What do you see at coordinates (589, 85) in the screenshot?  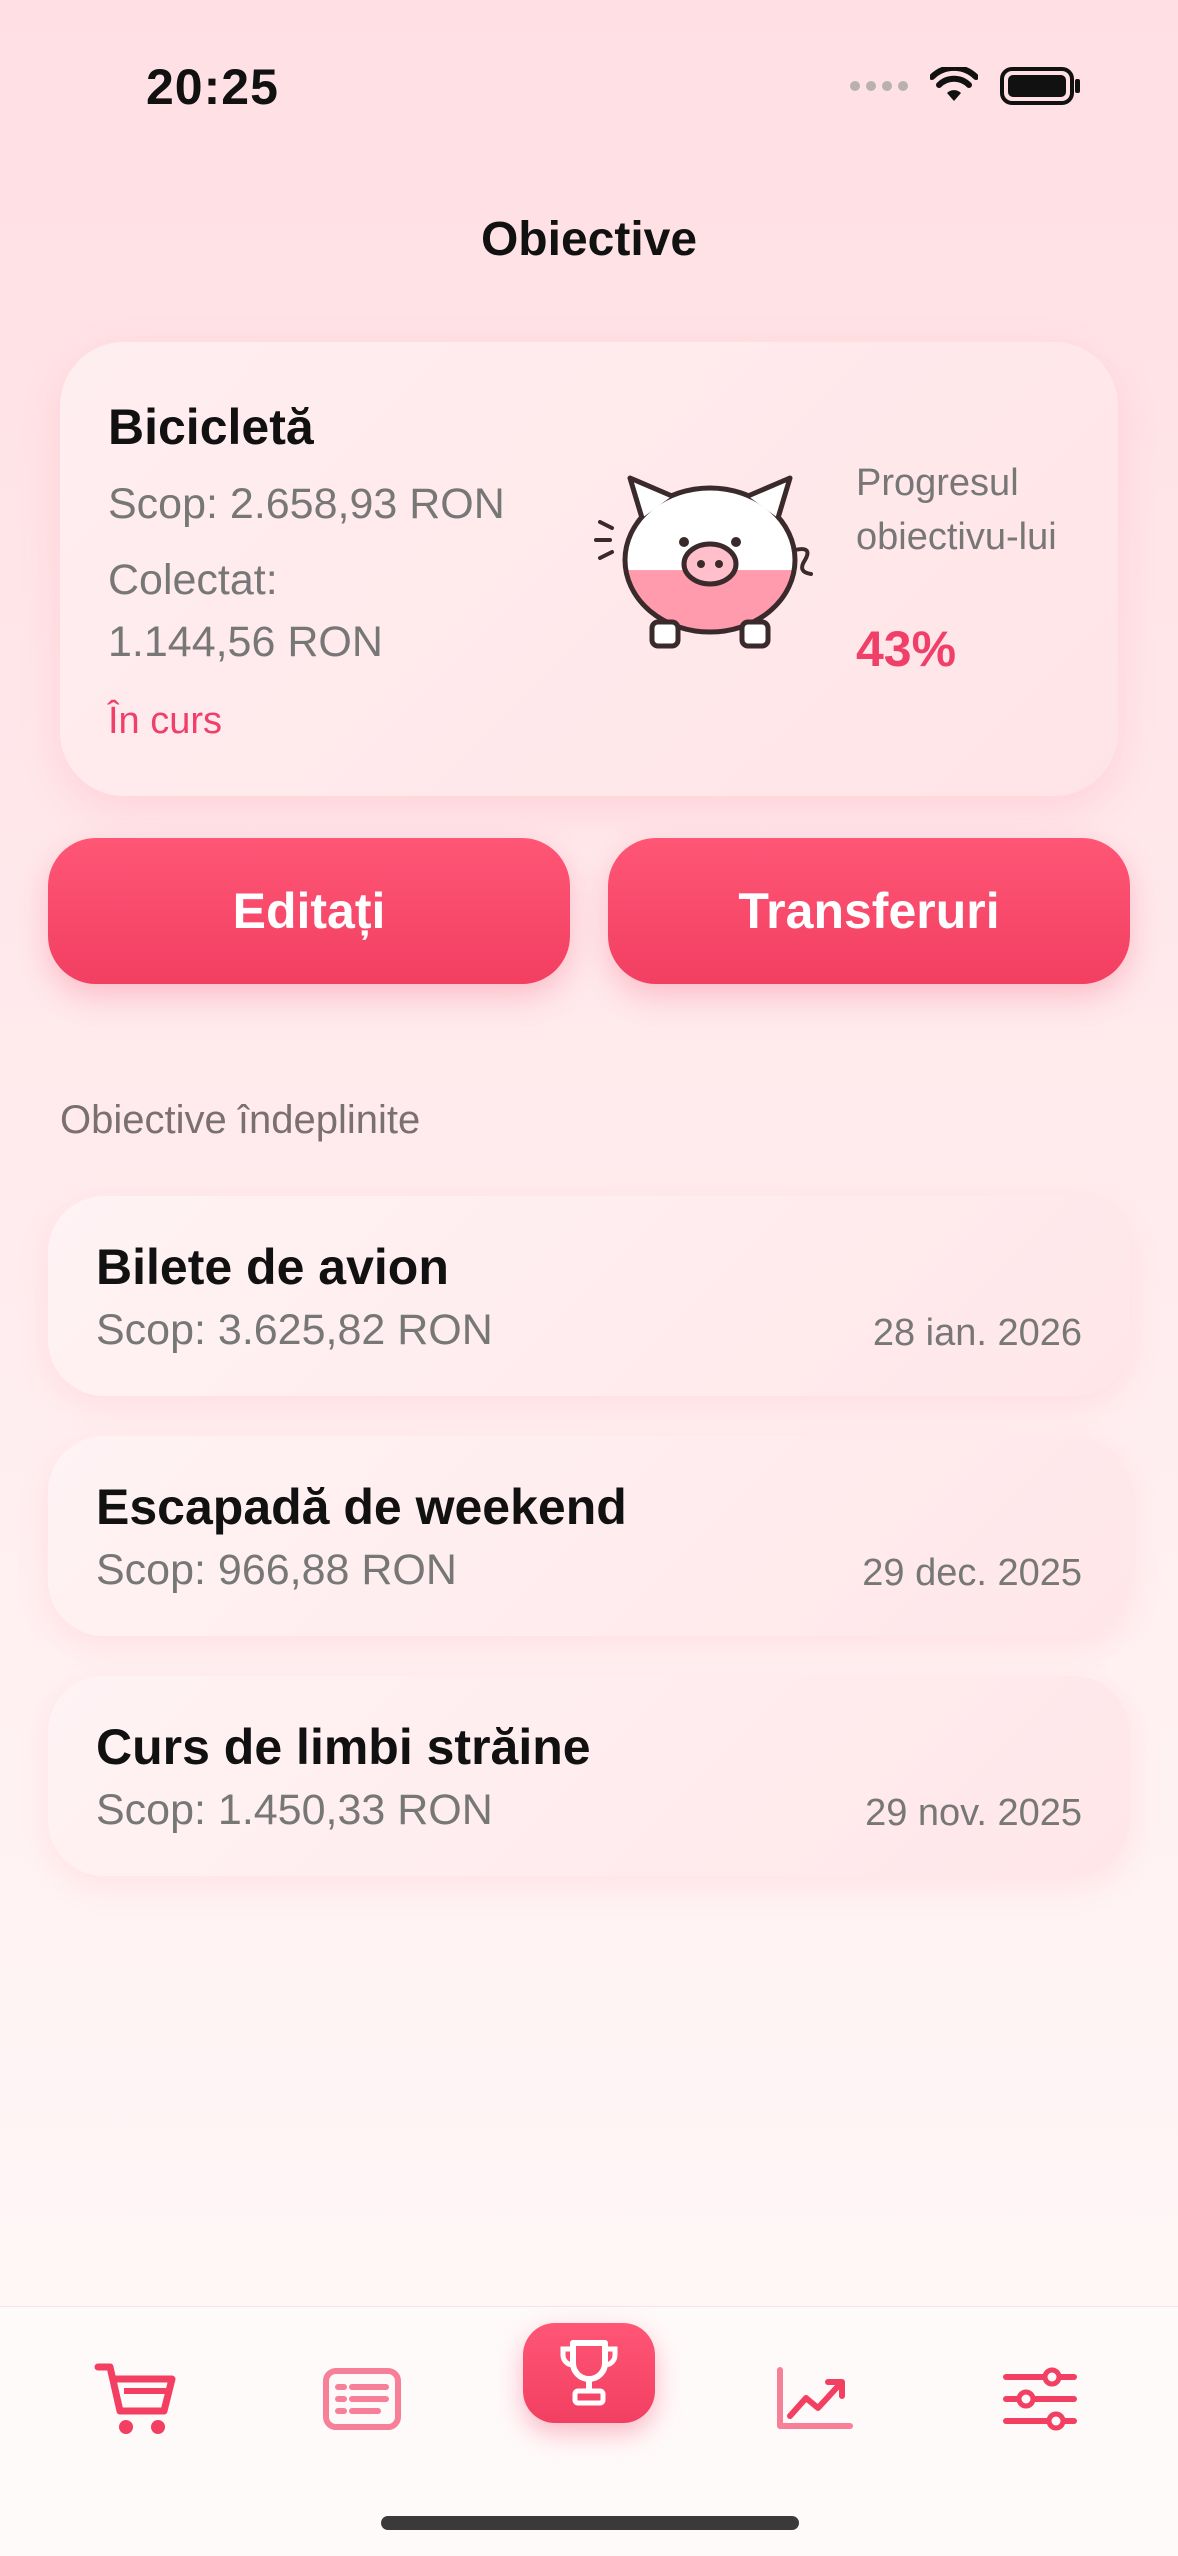 I see `status-bar: 20:25` at bounding box center [589, 85].